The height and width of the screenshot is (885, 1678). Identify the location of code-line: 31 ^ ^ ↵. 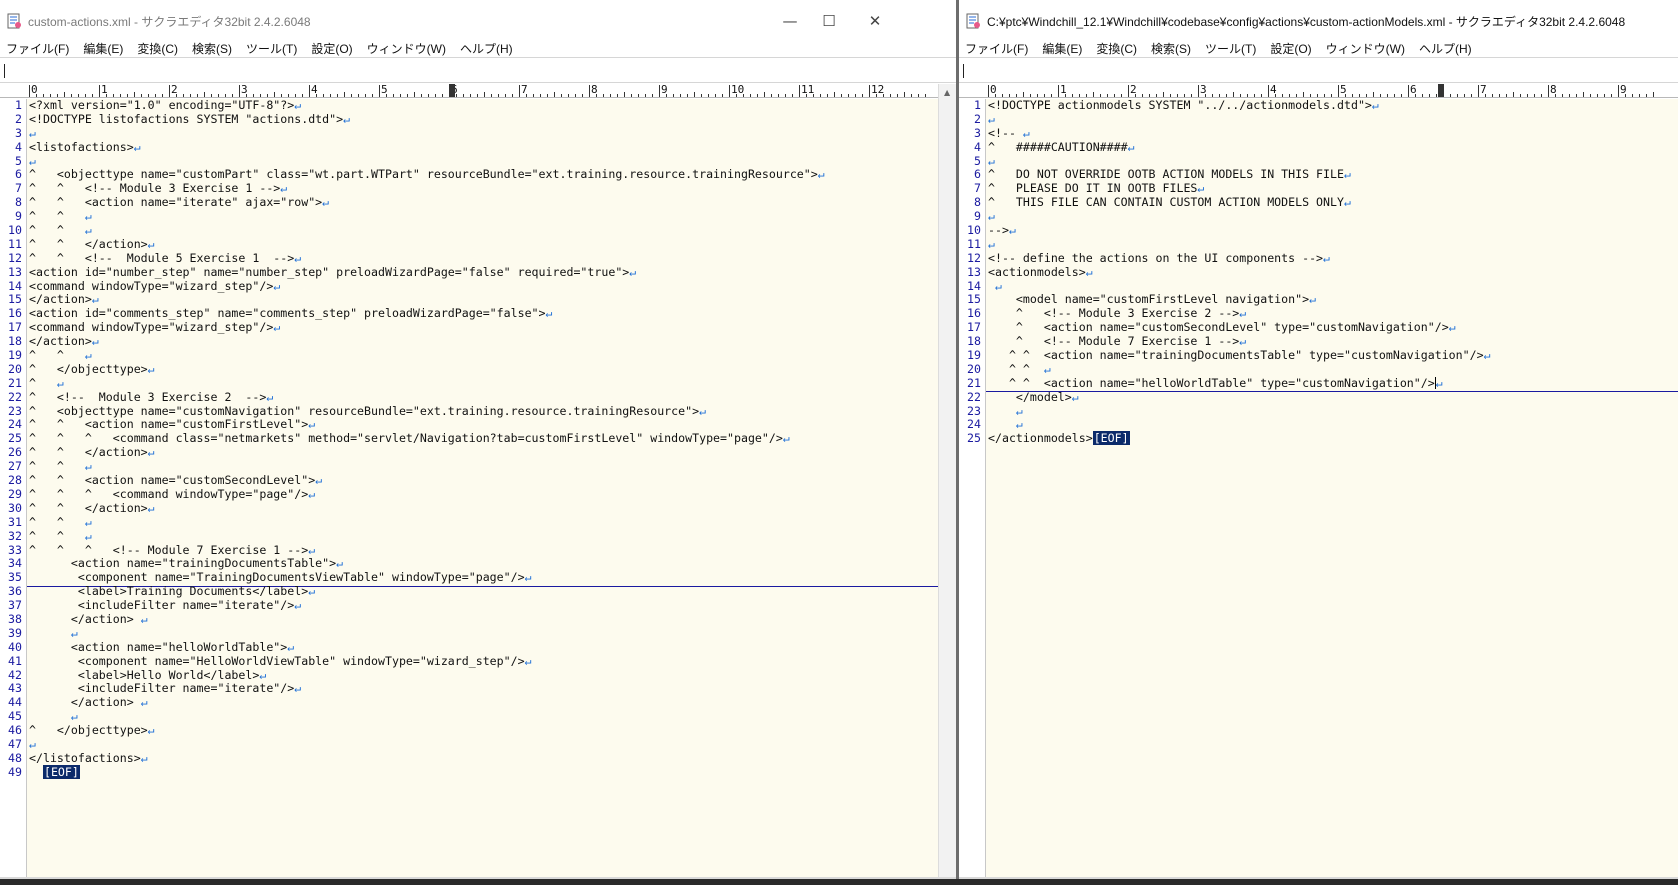
(469, 522).